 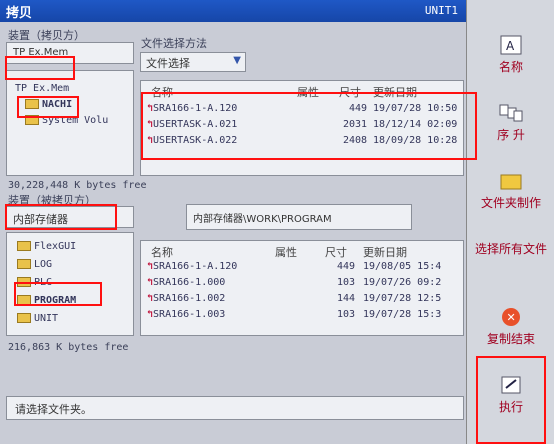 I want to click on sort-icon, so click(x=511, y=113).